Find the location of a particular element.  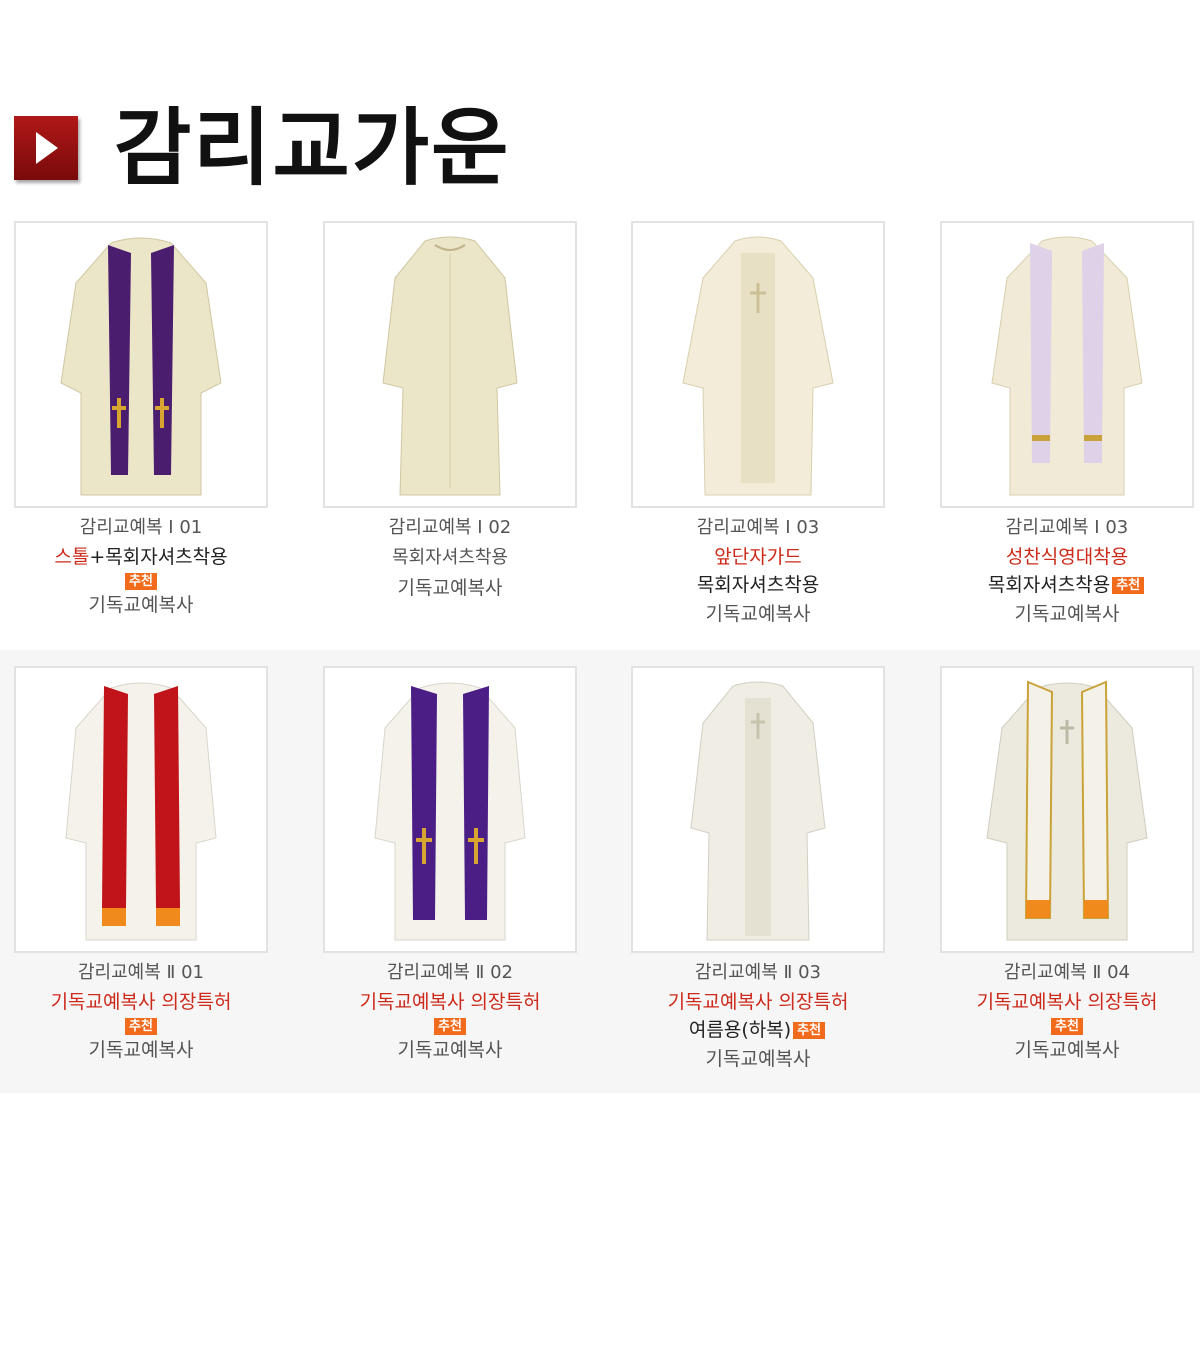

play-arrow-icon is located at coordinates (46, 148).